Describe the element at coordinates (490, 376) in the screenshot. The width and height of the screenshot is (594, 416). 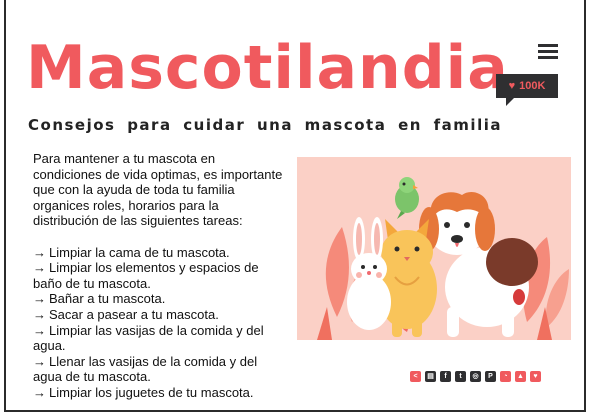
I see `pinterest-icon: P` at that location.